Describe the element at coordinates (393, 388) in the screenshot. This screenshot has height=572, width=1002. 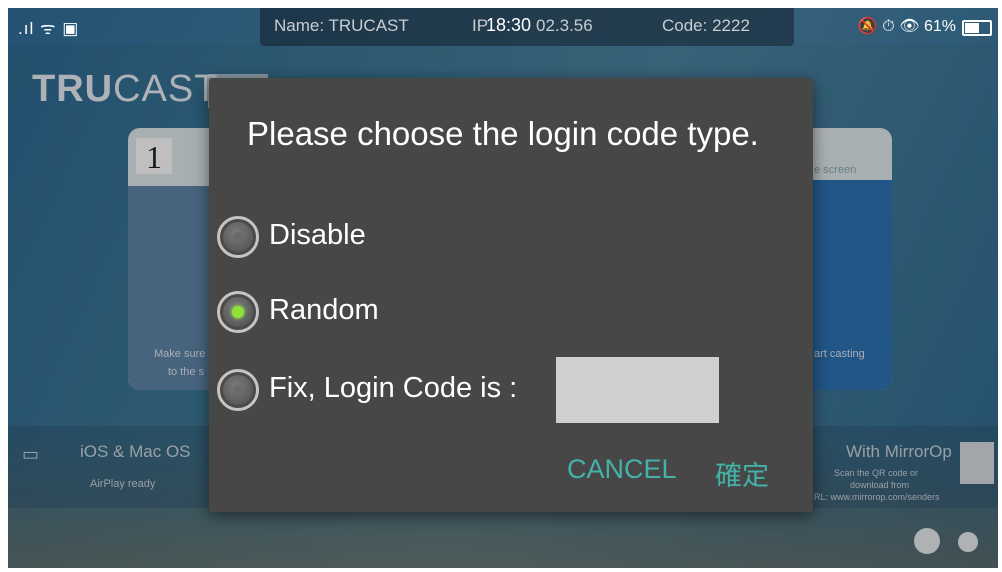
I see `option-fix-label: Fix, Login Code is :` at that location.